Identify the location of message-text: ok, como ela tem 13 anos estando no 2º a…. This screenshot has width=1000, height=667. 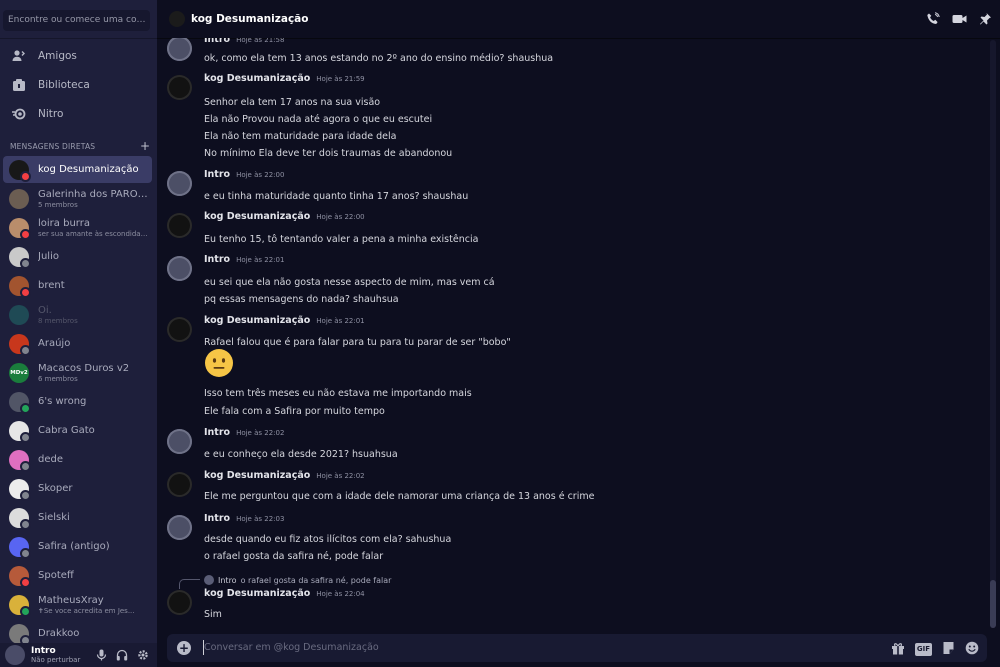
(379, 58).